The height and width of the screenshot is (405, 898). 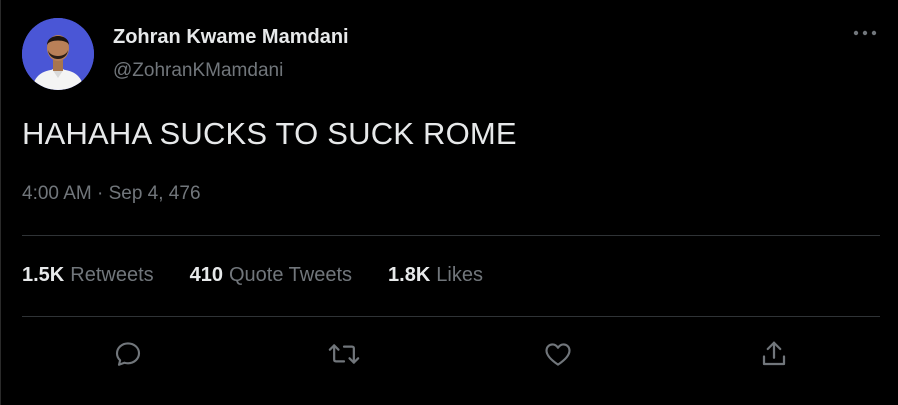 What do you see at coordinates (231, 37) in the screenshot?
I see `display-name: Zohran Kwame Mamdani` at bounding box center [231, 37].